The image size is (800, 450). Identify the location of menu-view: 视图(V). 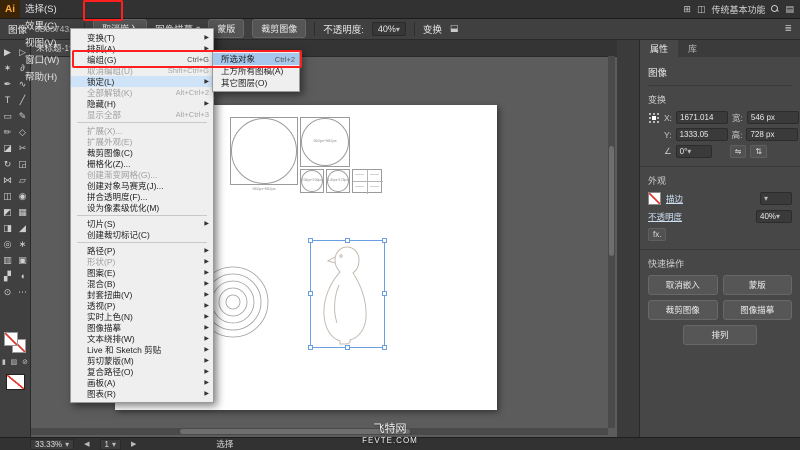
(42, 43).